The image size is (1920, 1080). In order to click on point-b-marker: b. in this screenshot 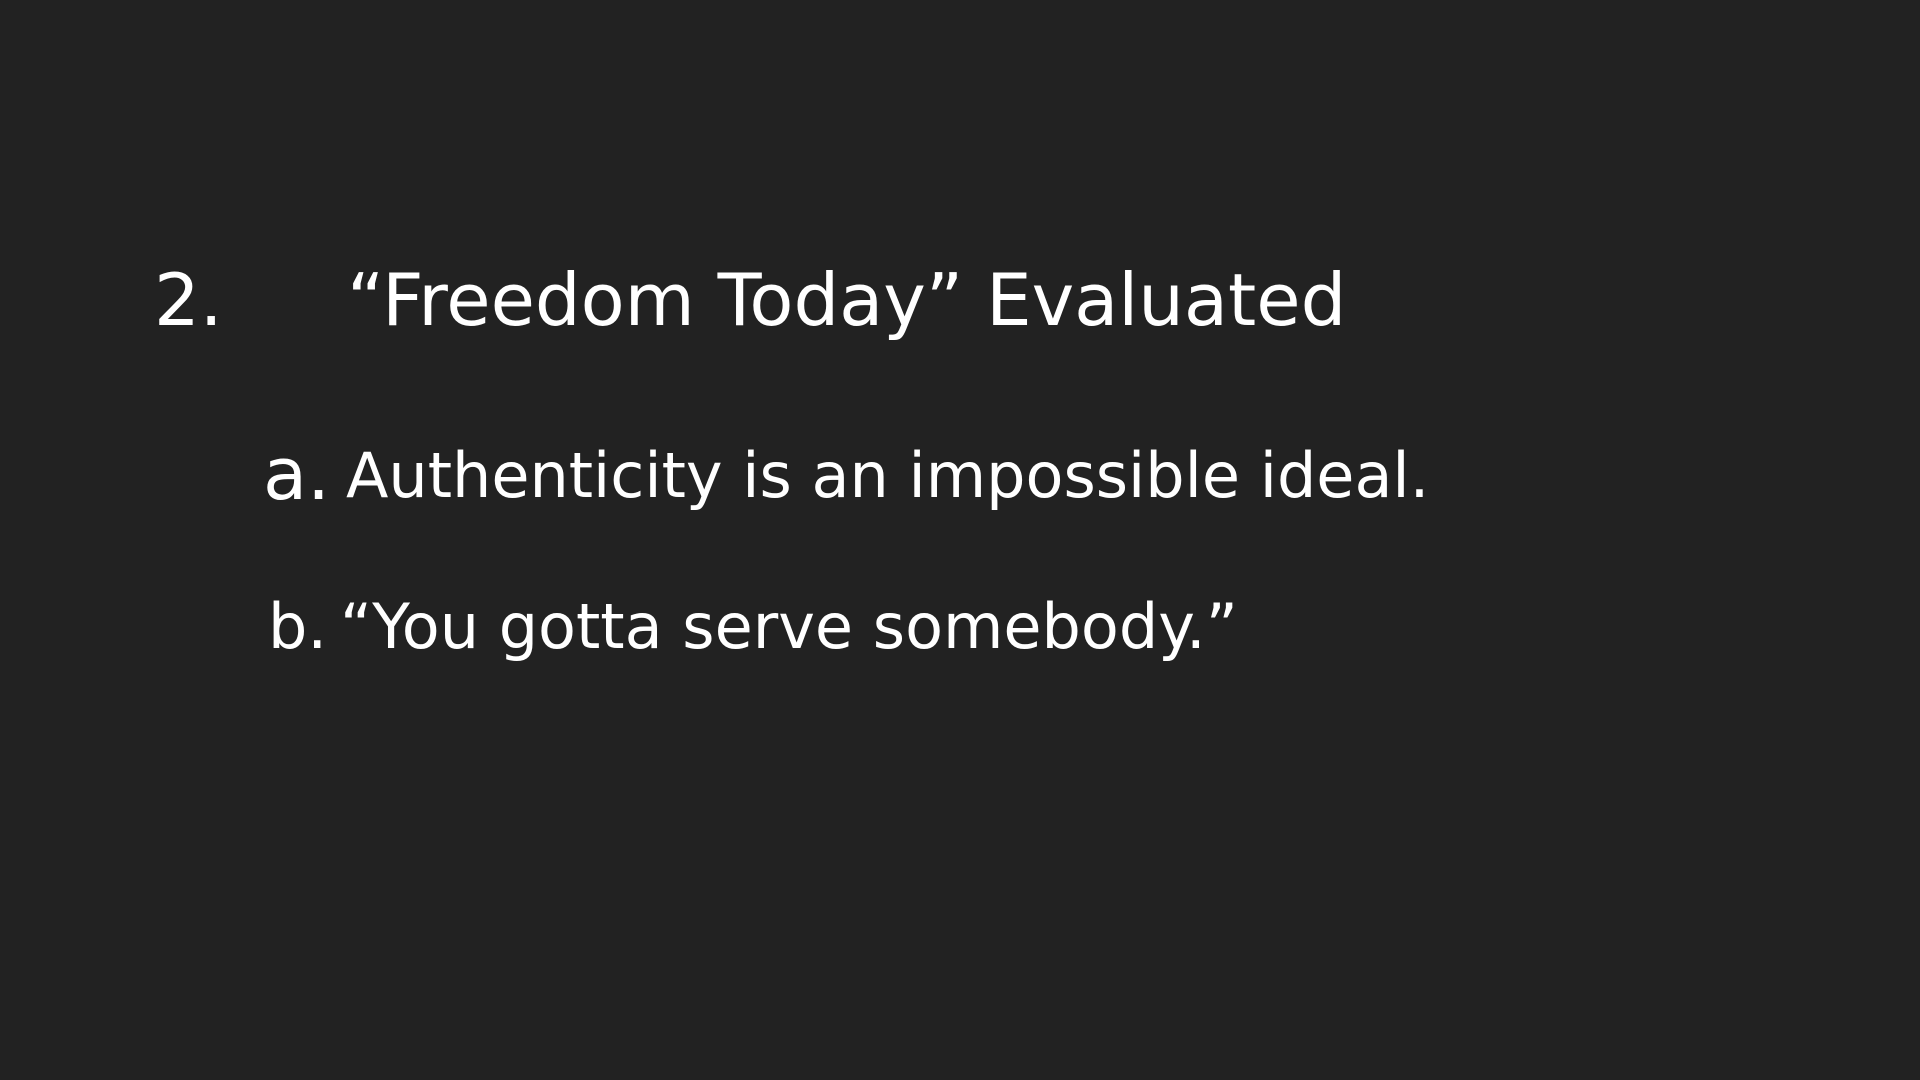, I will do `click(298, 626)`.